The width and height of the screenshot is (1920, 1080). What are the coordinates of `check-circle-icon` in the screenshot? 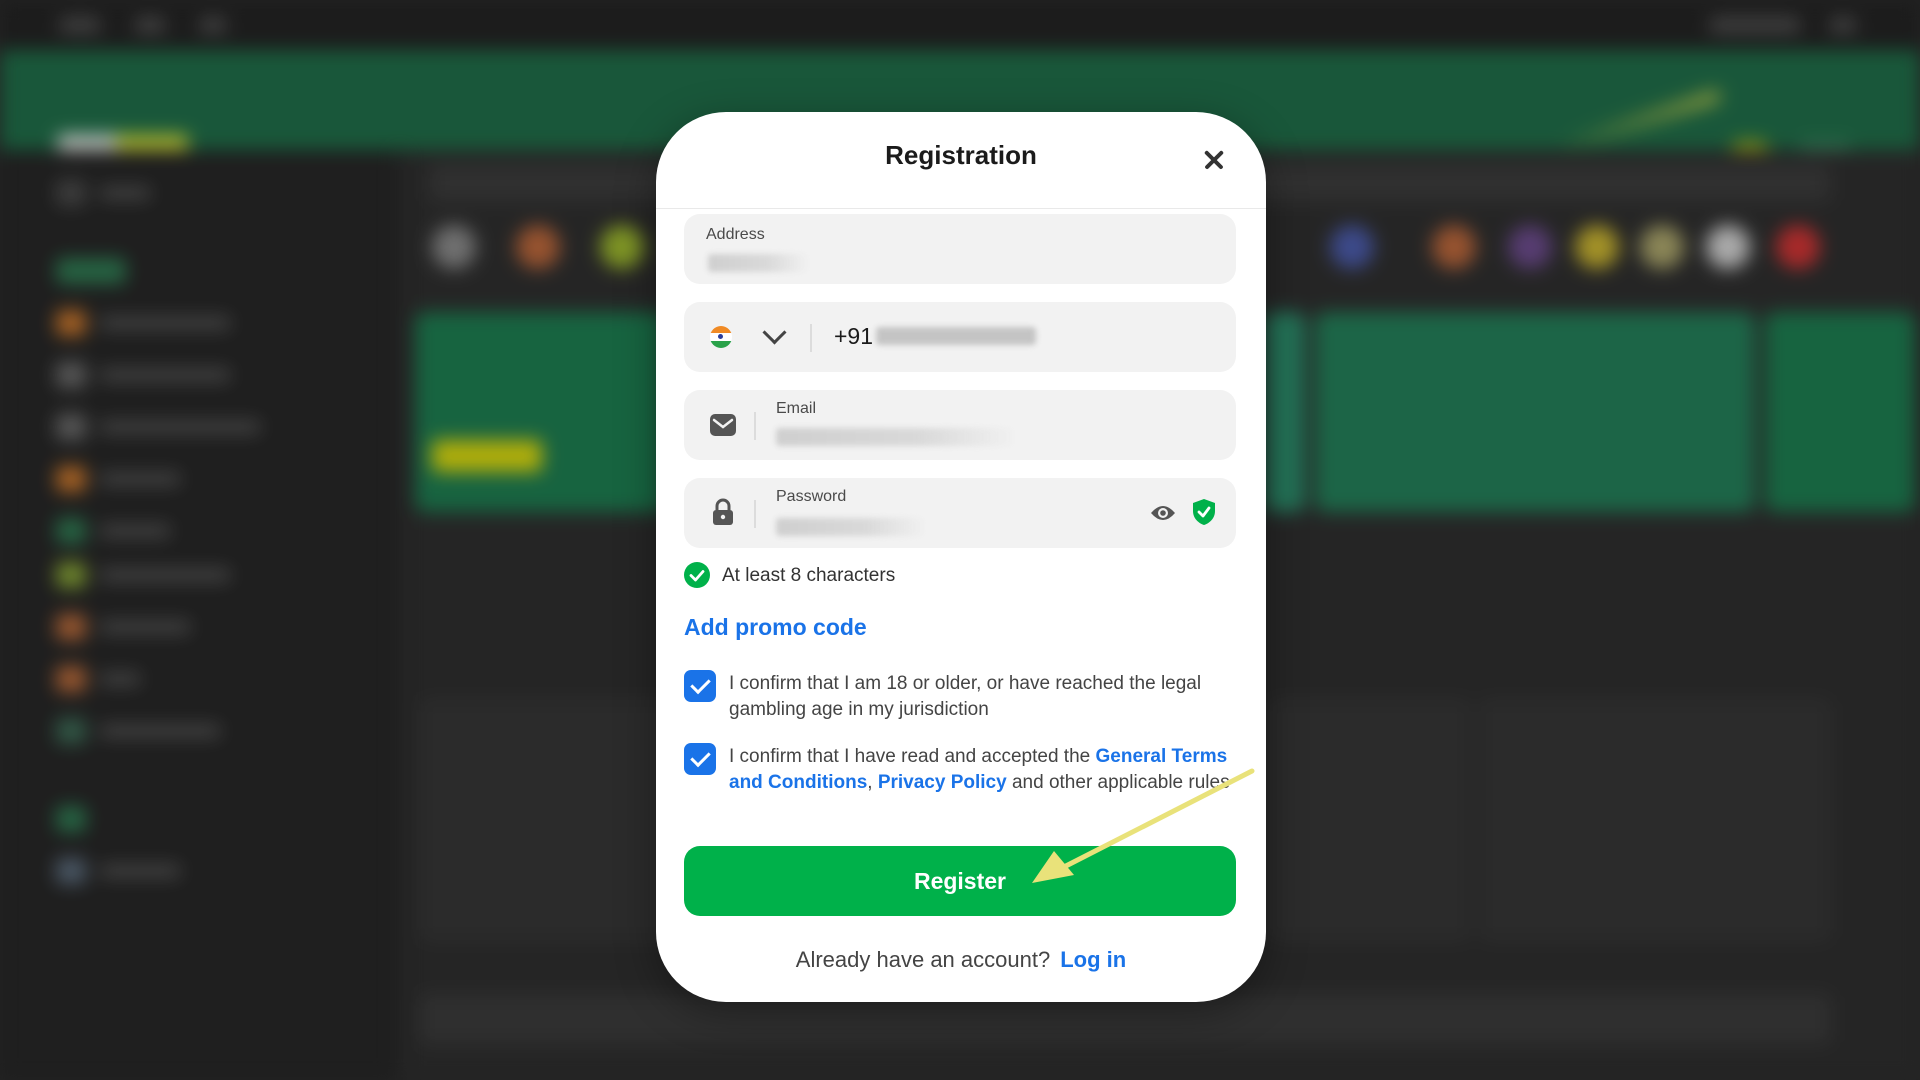 It's located at (697, 575).